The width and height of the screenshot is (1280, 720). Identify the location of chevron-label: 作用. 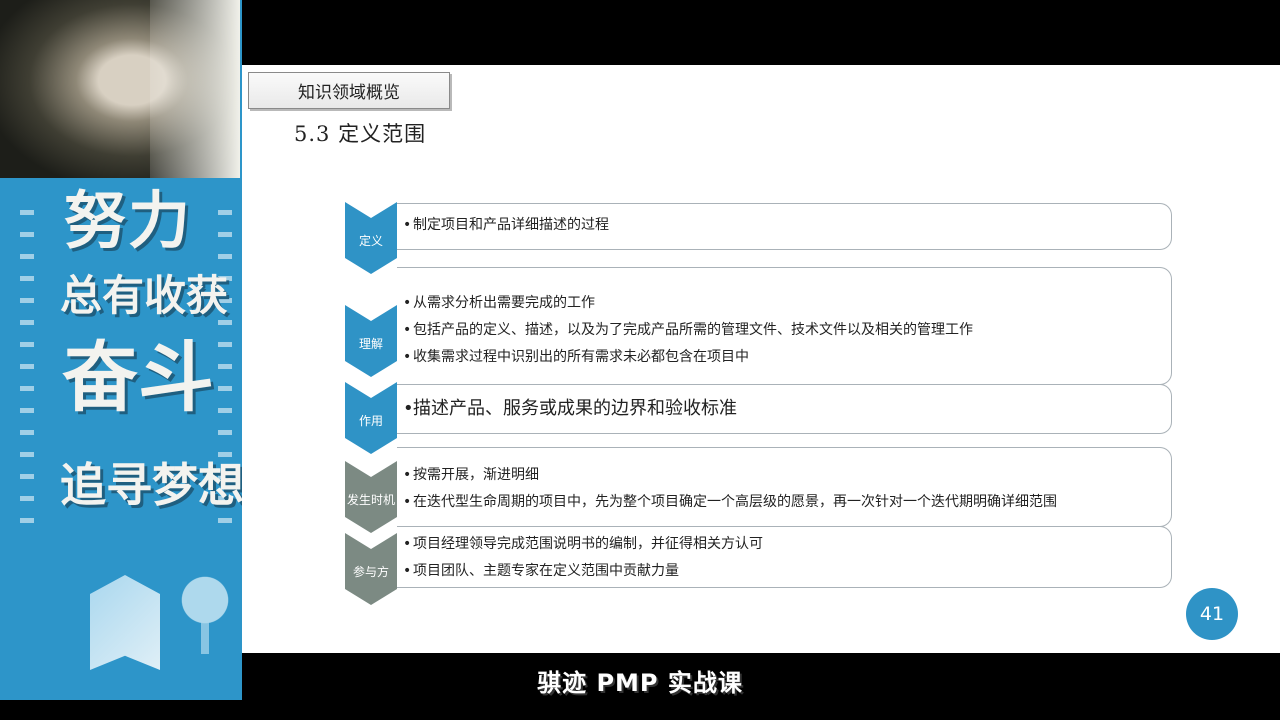
(371, 418).